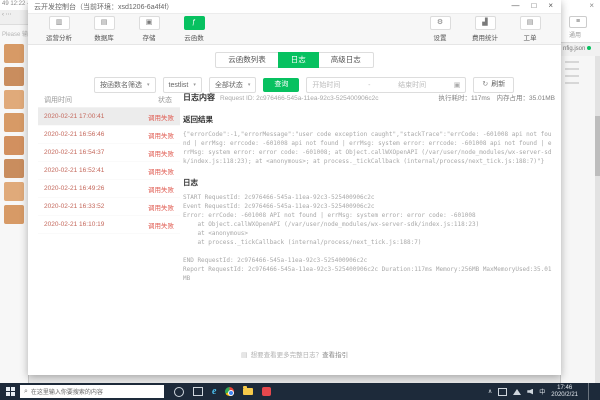 The height and width of the screenshot is (400, 600). What do you see at coordinates (597, 146) in the screenshot?
I see `scrollbar-thumb` at bounding box center [597, 146].